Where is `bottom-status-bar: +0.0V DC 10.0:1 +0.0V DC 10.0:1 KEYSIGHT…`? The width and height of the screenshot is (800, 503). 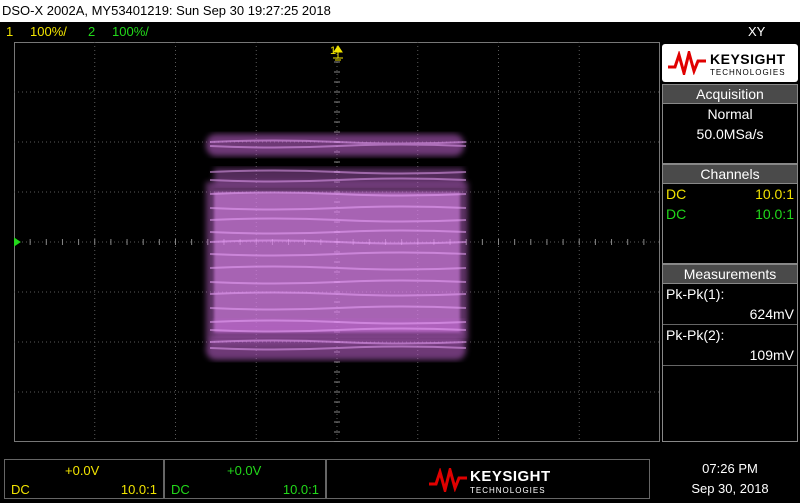
bottom-status-bar: +0.0V DC 10.0:1 +0.0V DC 10.0:1 KEYSIGHT… is located at coordinates (400, 479).